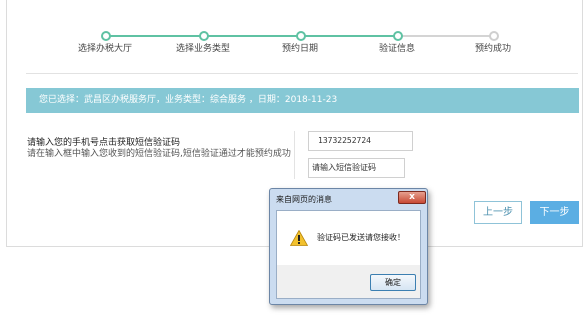 This screenshot has width=587, height=331. What do you see at coordinates (159, 154) in the screenshot?
I see `instruction-text: 请在输入框中输入您收到的短信验证码,短信验证通过才能预约成功` at bounding box center [159, 154].